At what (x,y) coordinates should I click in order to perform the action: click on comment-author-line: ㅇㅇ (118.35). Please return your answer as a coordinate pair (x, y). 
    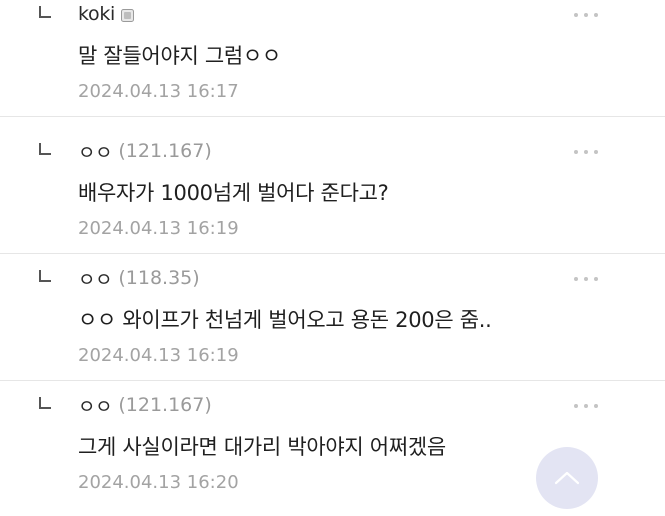
    Looking at the image, I should click on (139, 278).